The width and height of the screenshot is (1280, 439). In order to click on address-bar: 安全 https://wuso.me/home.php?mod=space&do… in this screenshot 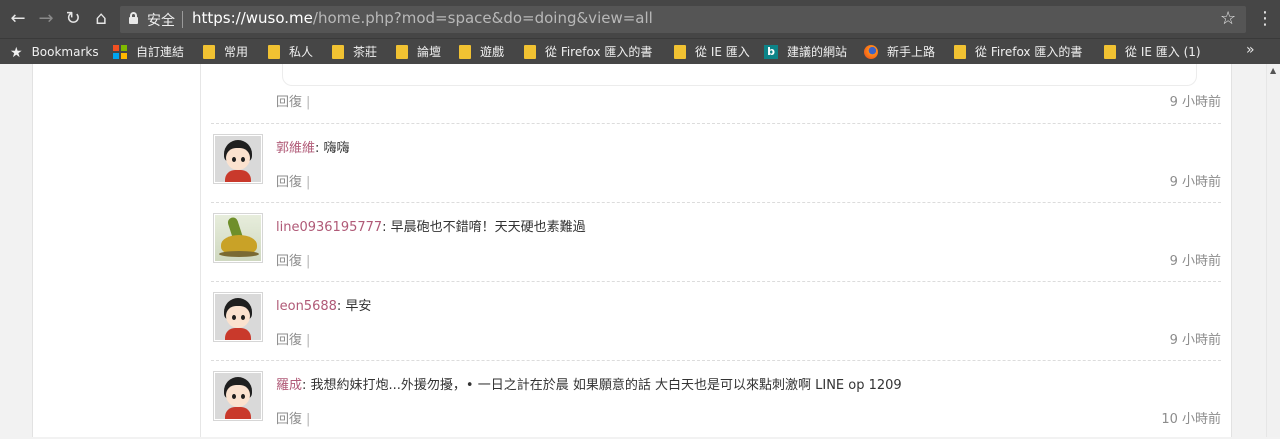, I will do `click(683, 19)`.